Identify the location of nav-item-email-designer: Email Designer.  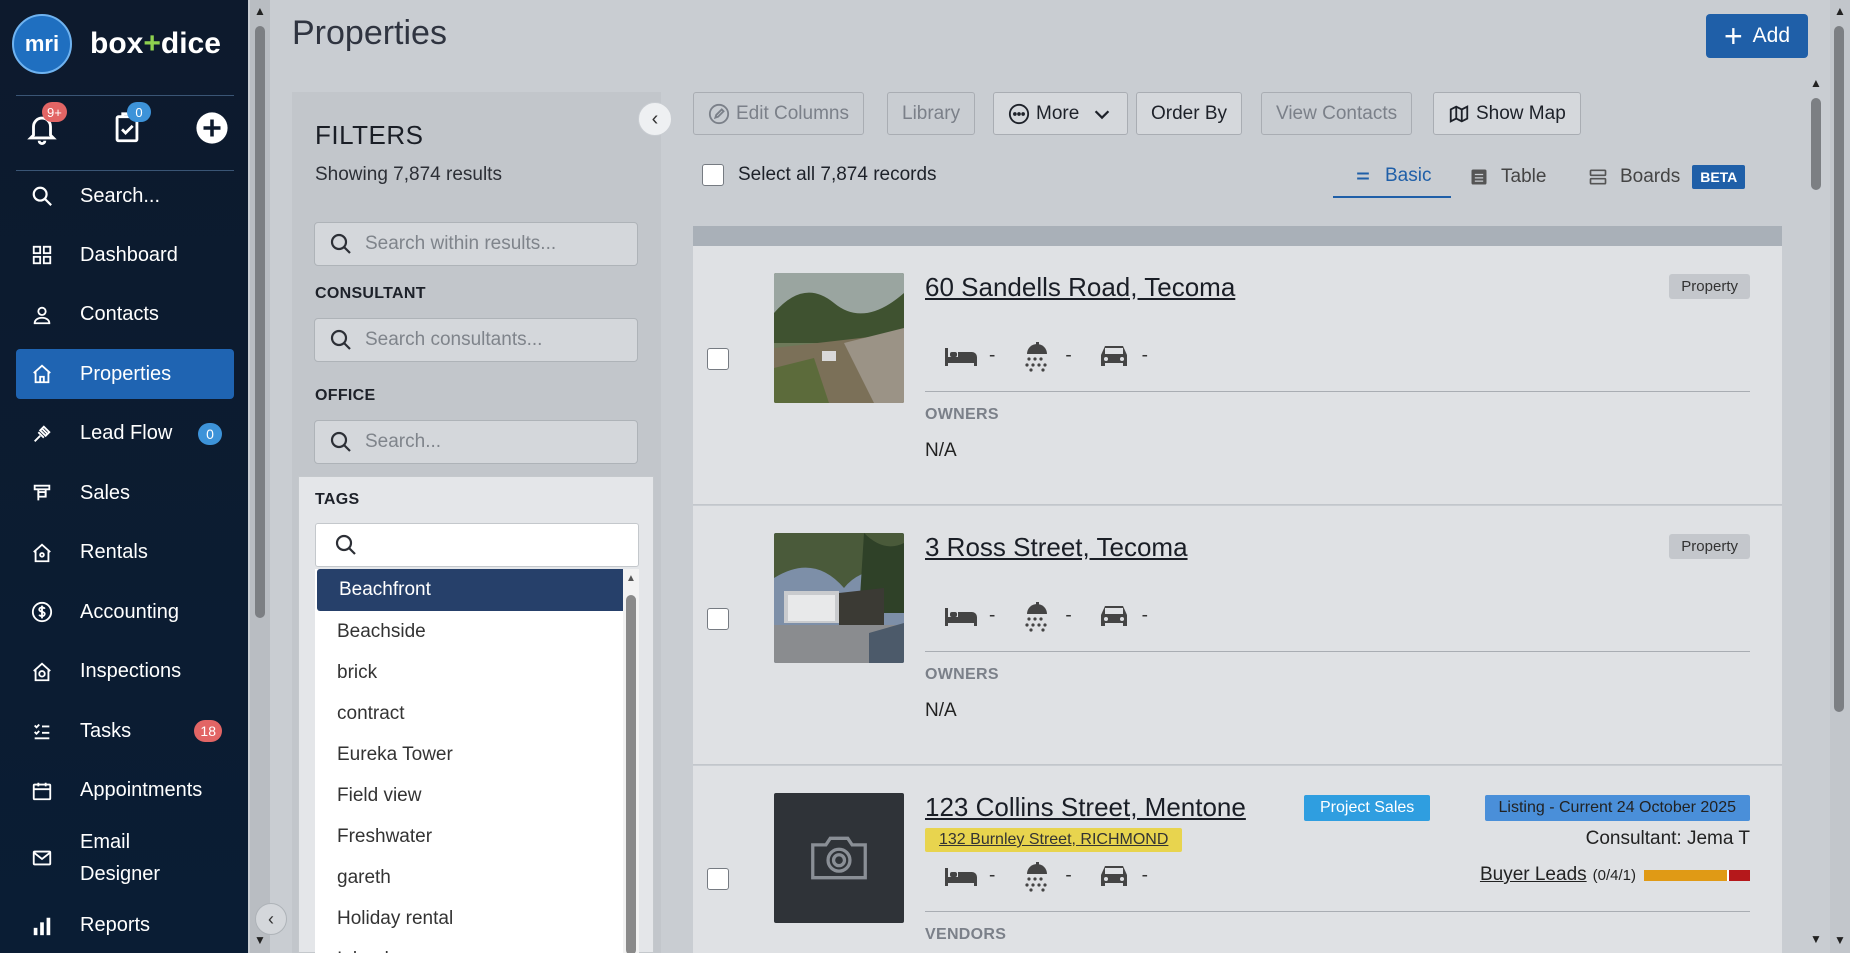
(125, 858).